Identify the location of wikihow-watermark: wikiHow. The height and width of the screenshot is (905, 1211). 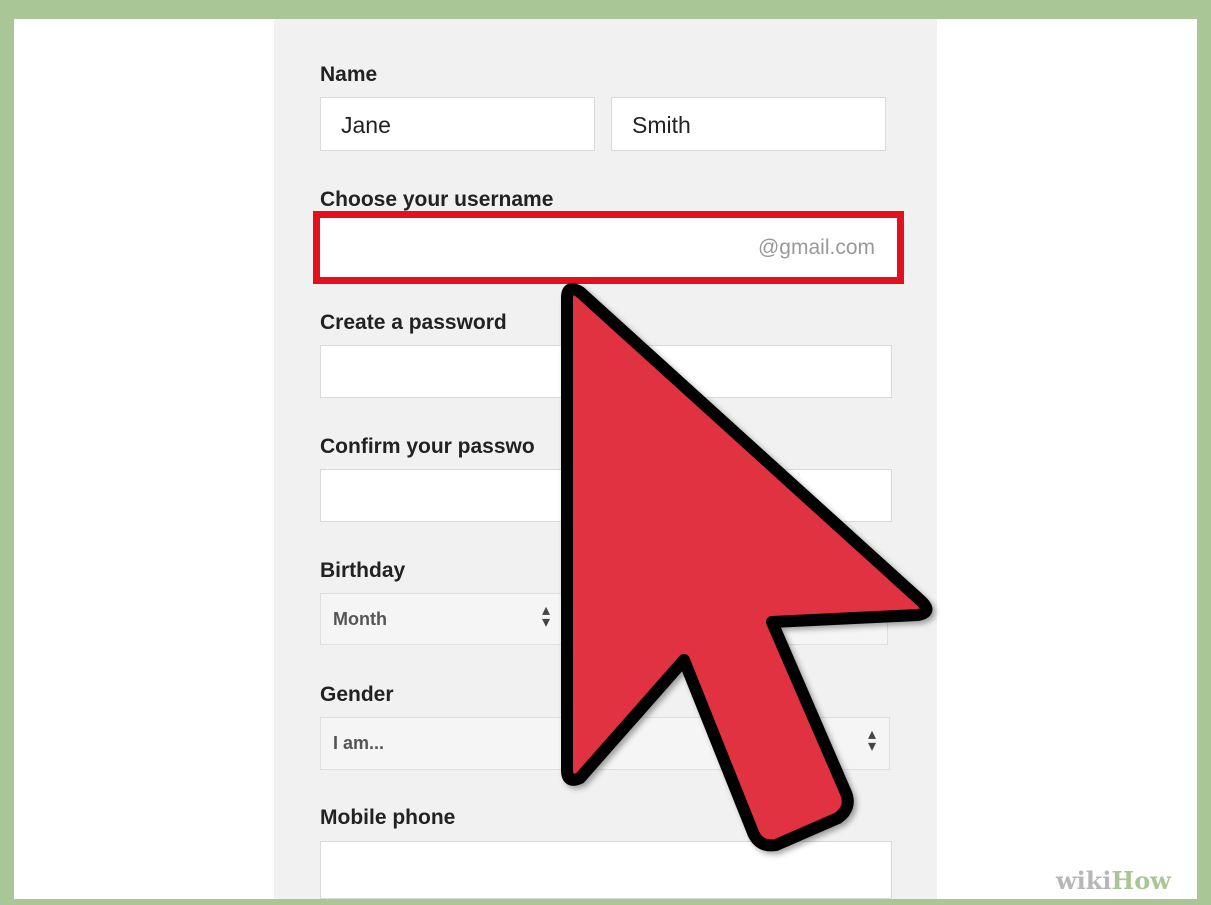
(1113, 880).